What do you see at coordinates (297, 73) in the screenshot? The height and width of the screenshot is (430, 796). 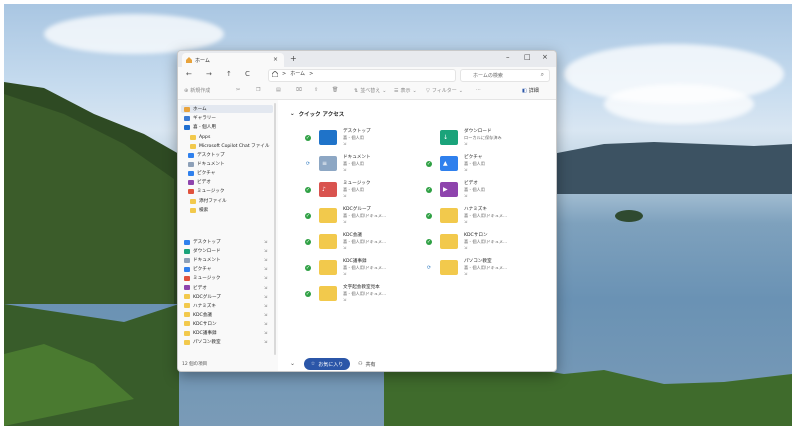 I see `breadcrumb-home: ホーム` at bounding box center [297, 73].